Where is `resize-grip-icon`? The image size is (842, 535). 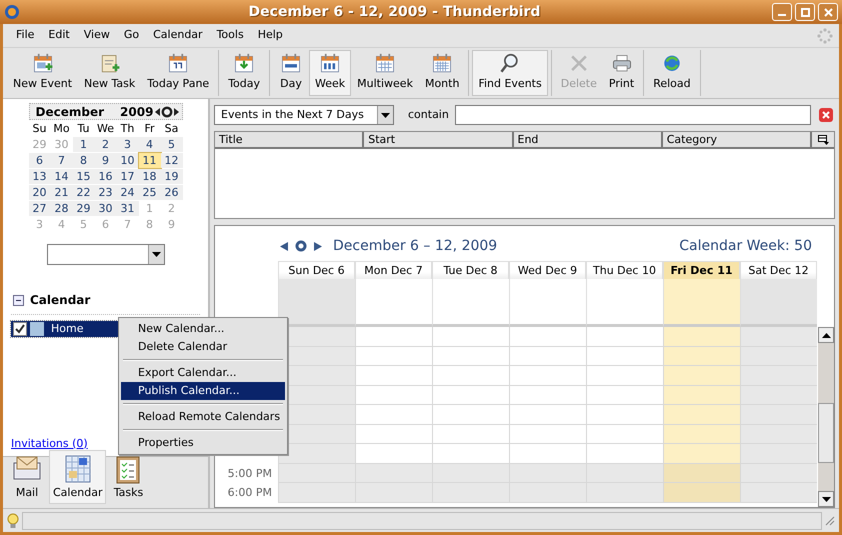 resize-grip-icon is located at coordinates (830, 521).